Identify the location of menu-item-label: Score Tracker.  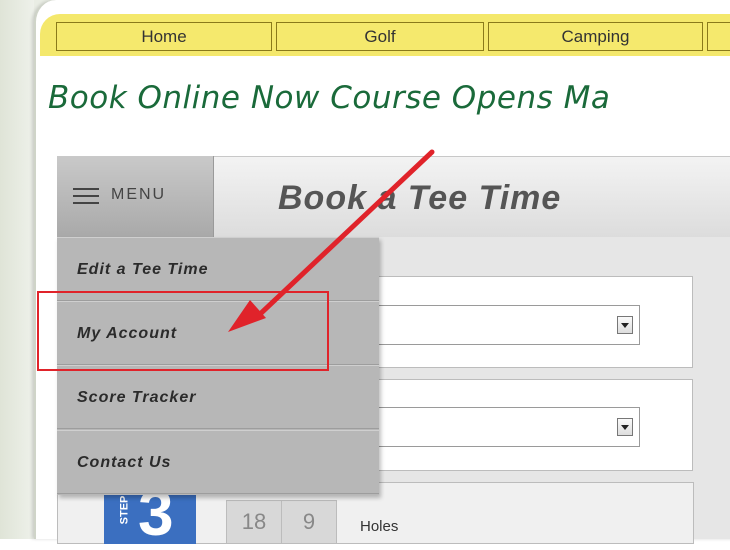
(137, 397).